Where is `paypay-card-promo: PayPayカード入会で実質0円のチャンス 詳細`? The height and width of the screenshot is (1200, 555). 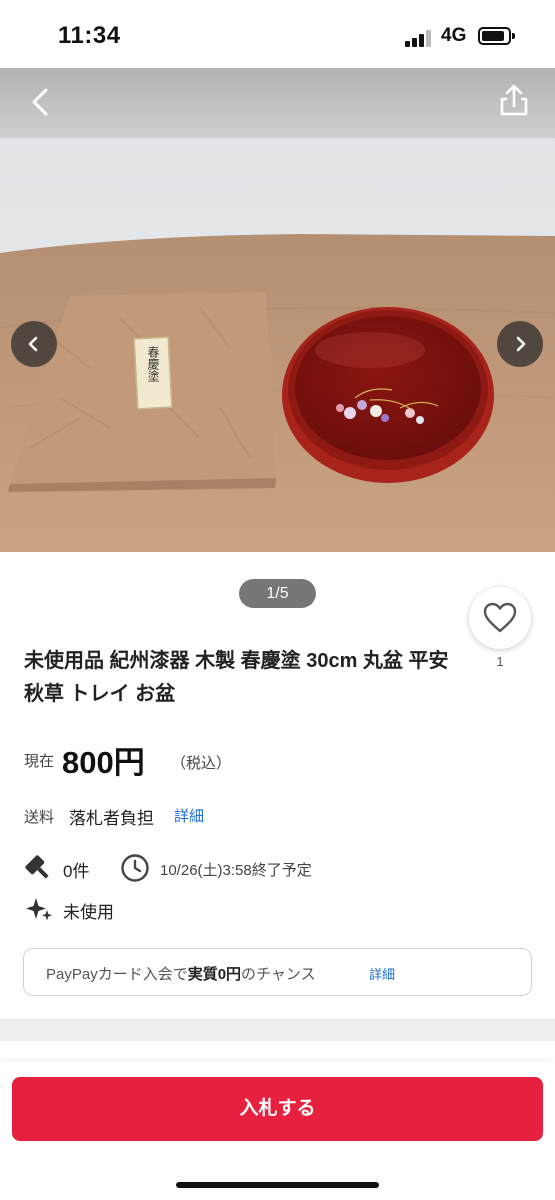
paypay-card-promo: PayPayカード入会で実質0円のチャンス 詳細 is located at coordinates (277, 972).